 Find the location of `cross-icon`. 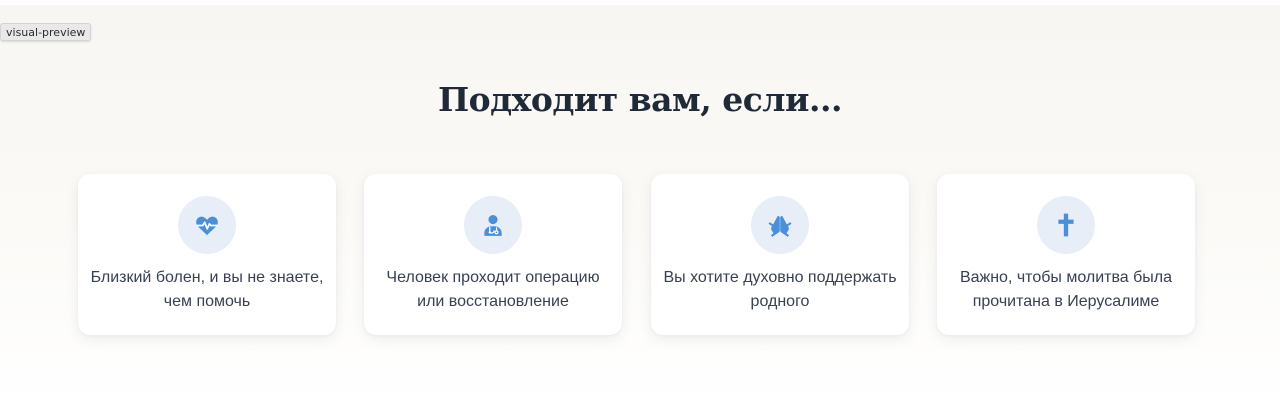

cross-icon is located at coordinates (1066, 225).